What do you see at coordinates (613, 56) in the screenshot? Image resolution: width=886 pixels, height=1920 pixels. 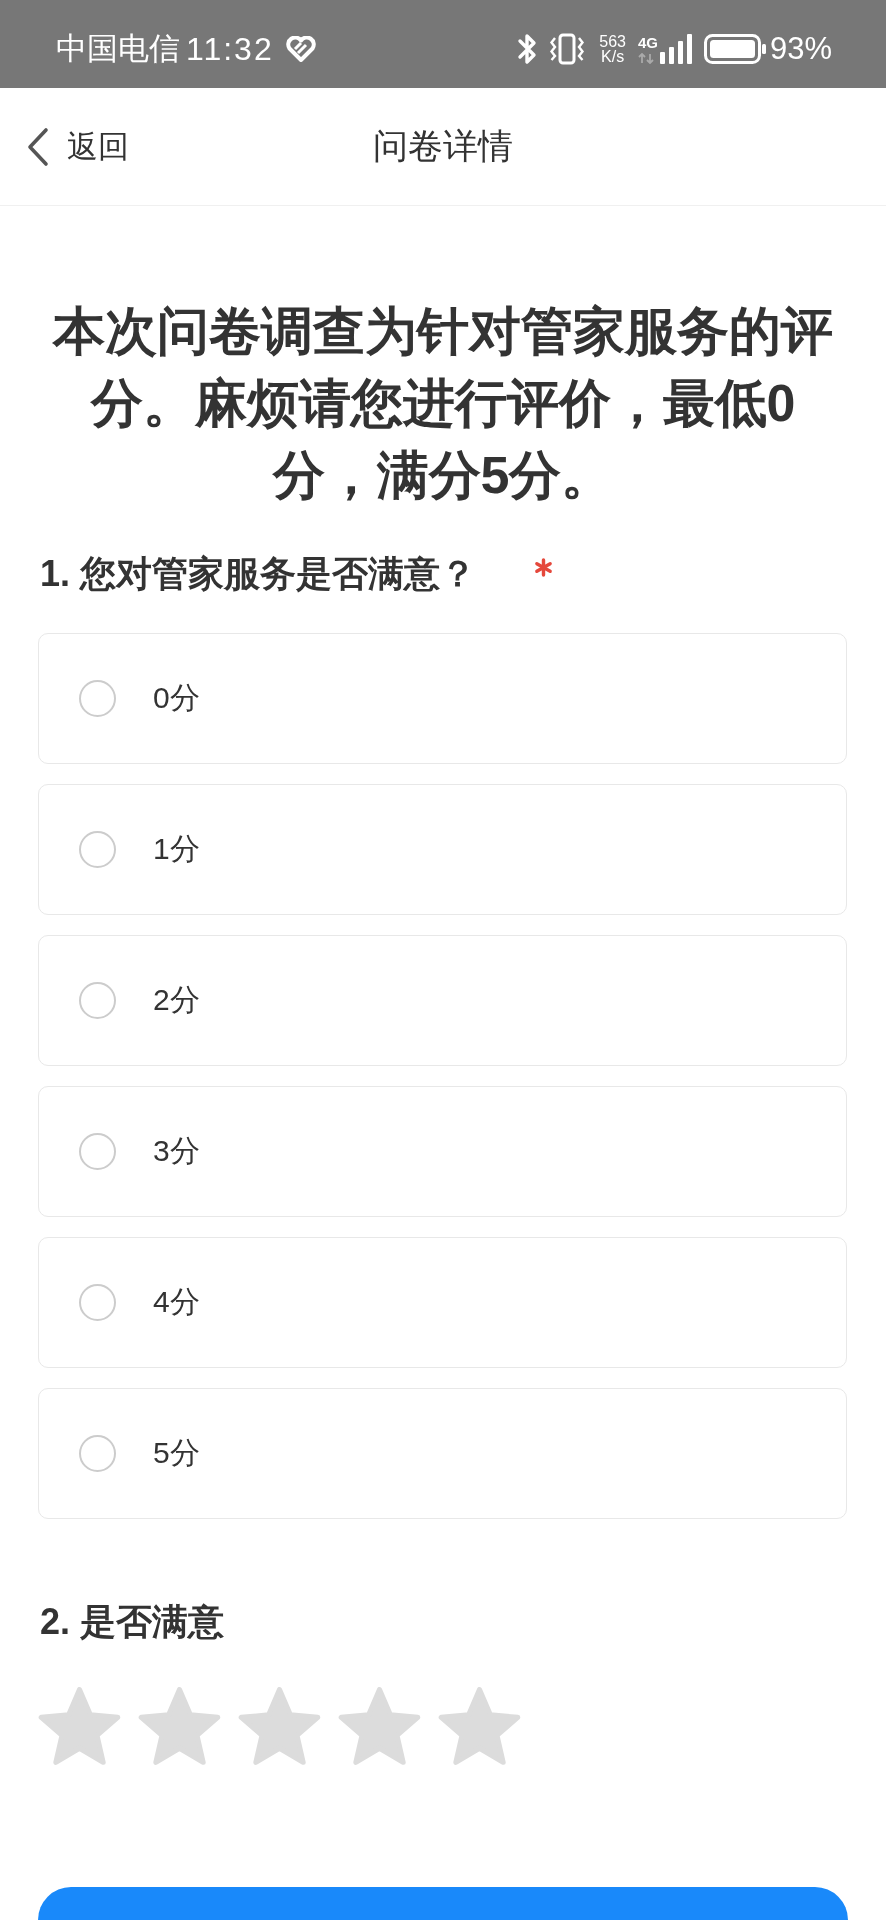 I see `network-speed-unit: K/s` at bounding box center [613, 56].